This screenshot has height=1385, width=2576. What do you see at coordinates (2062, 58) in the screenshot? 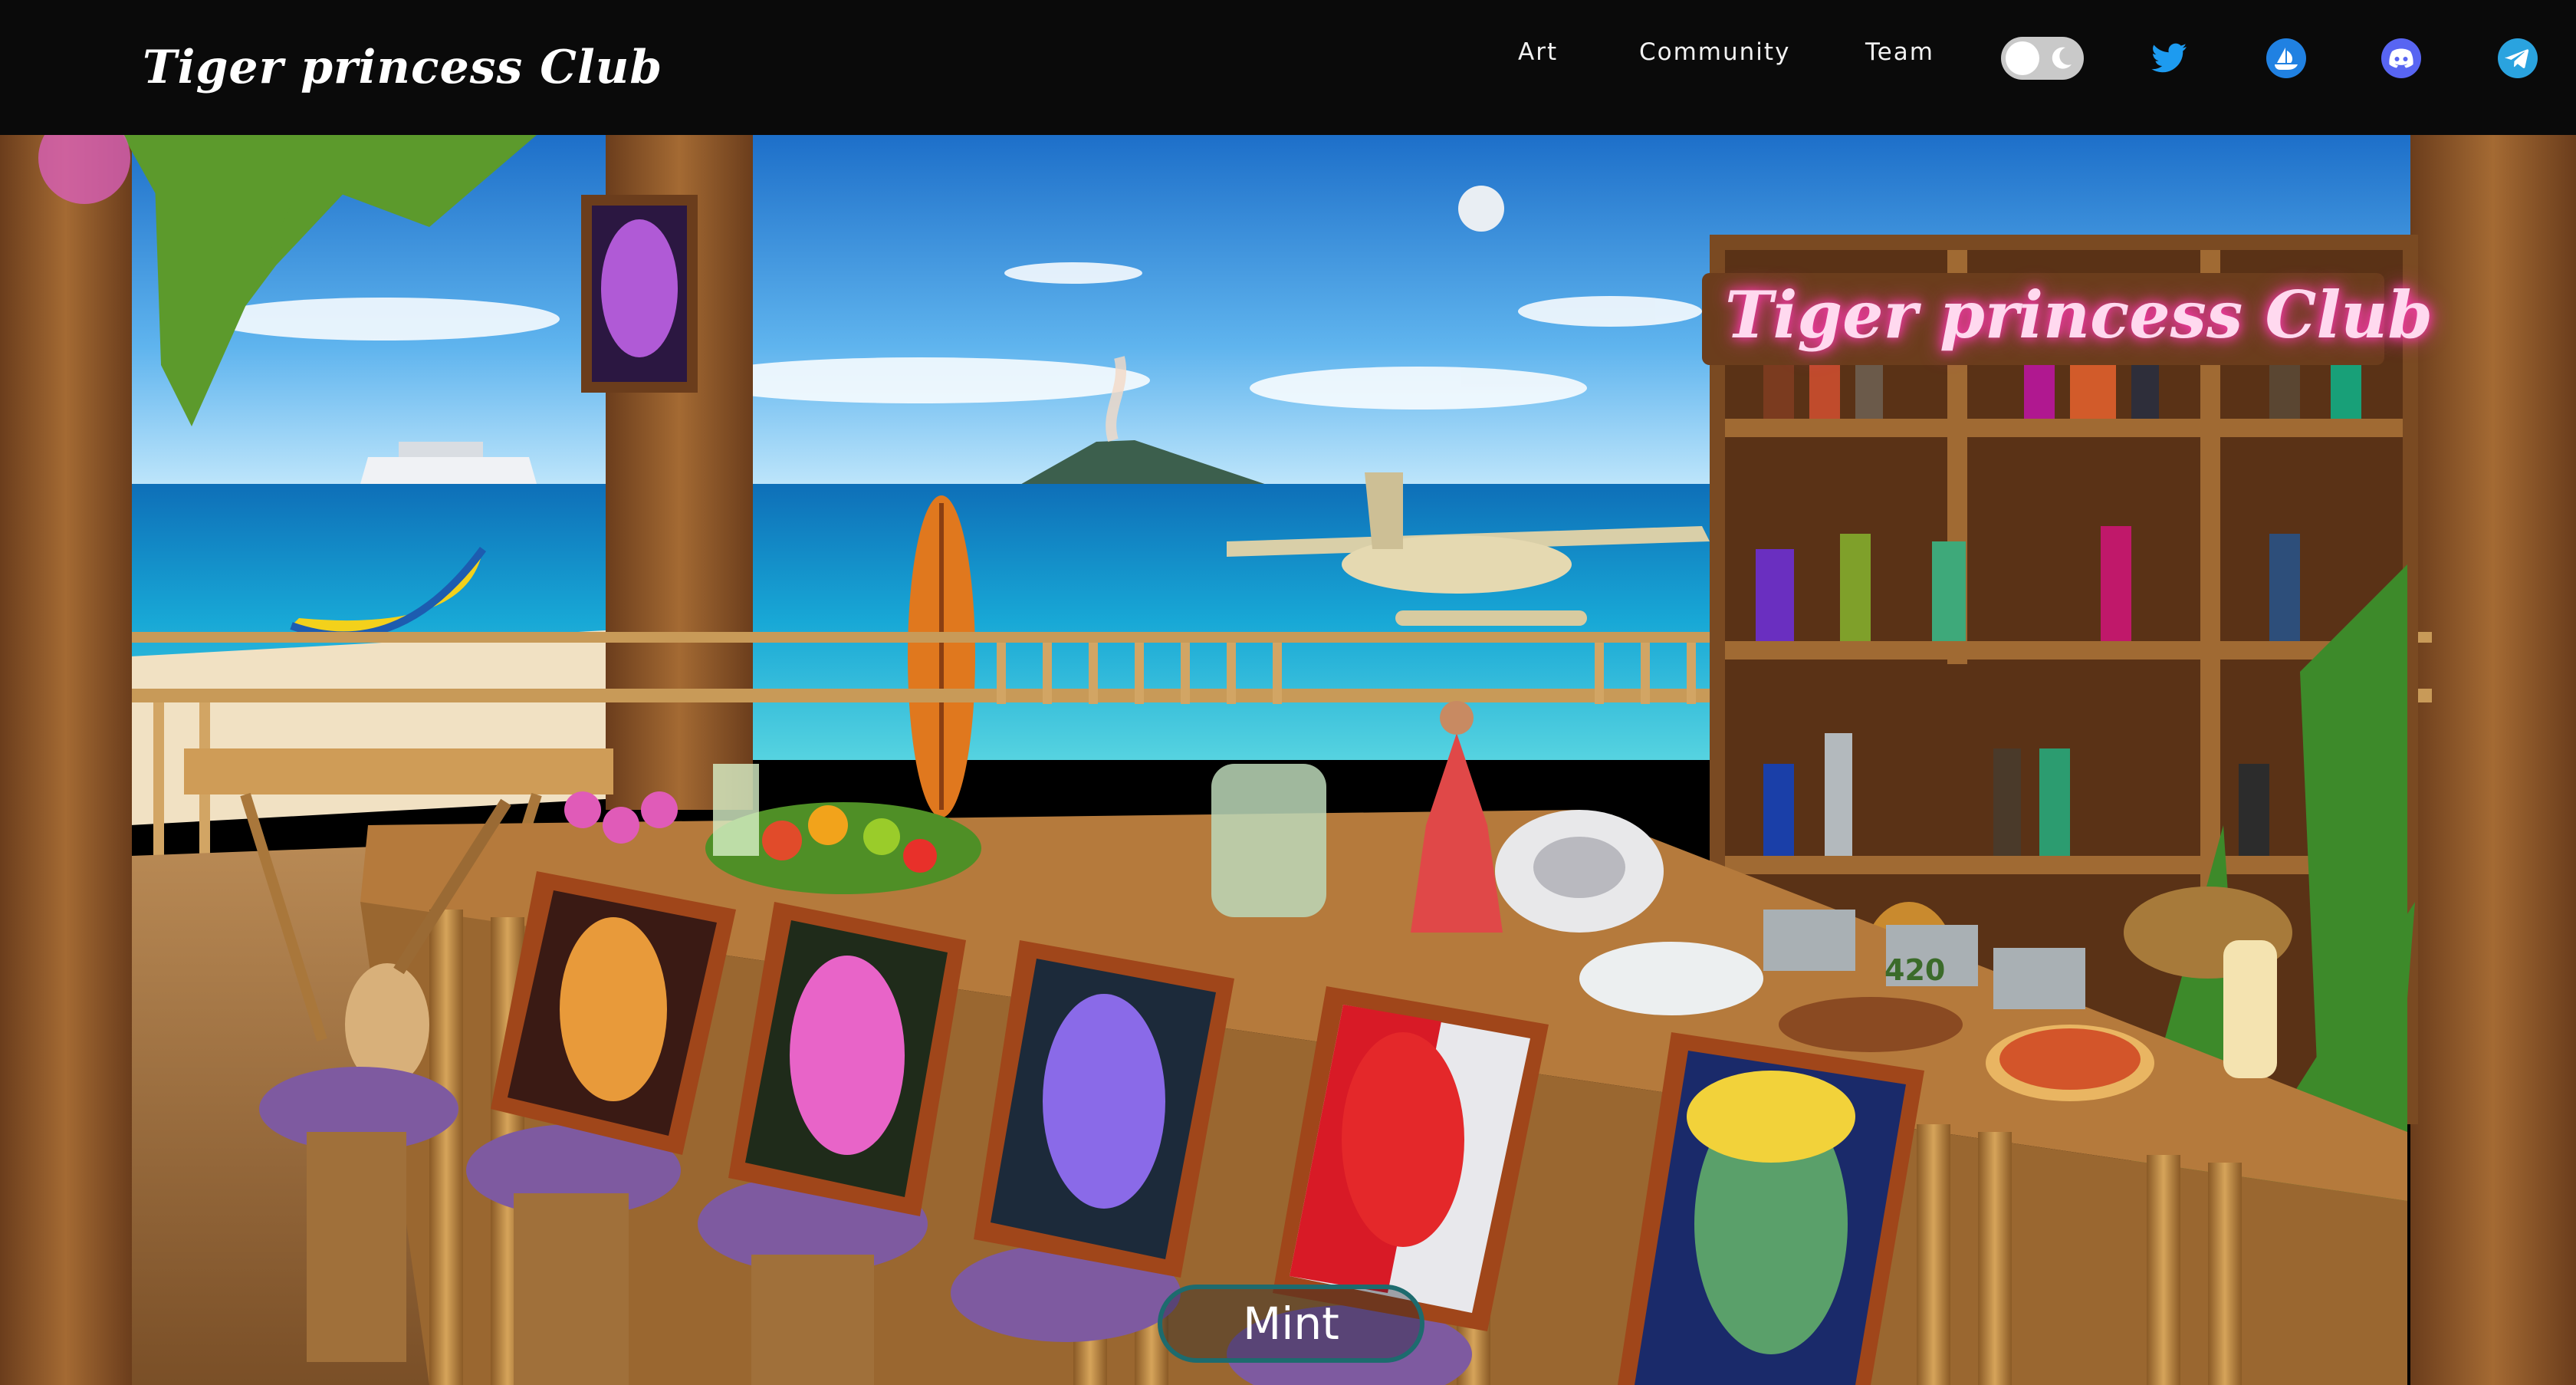
I see `moon-icon` at bounding box center [2062, 58].